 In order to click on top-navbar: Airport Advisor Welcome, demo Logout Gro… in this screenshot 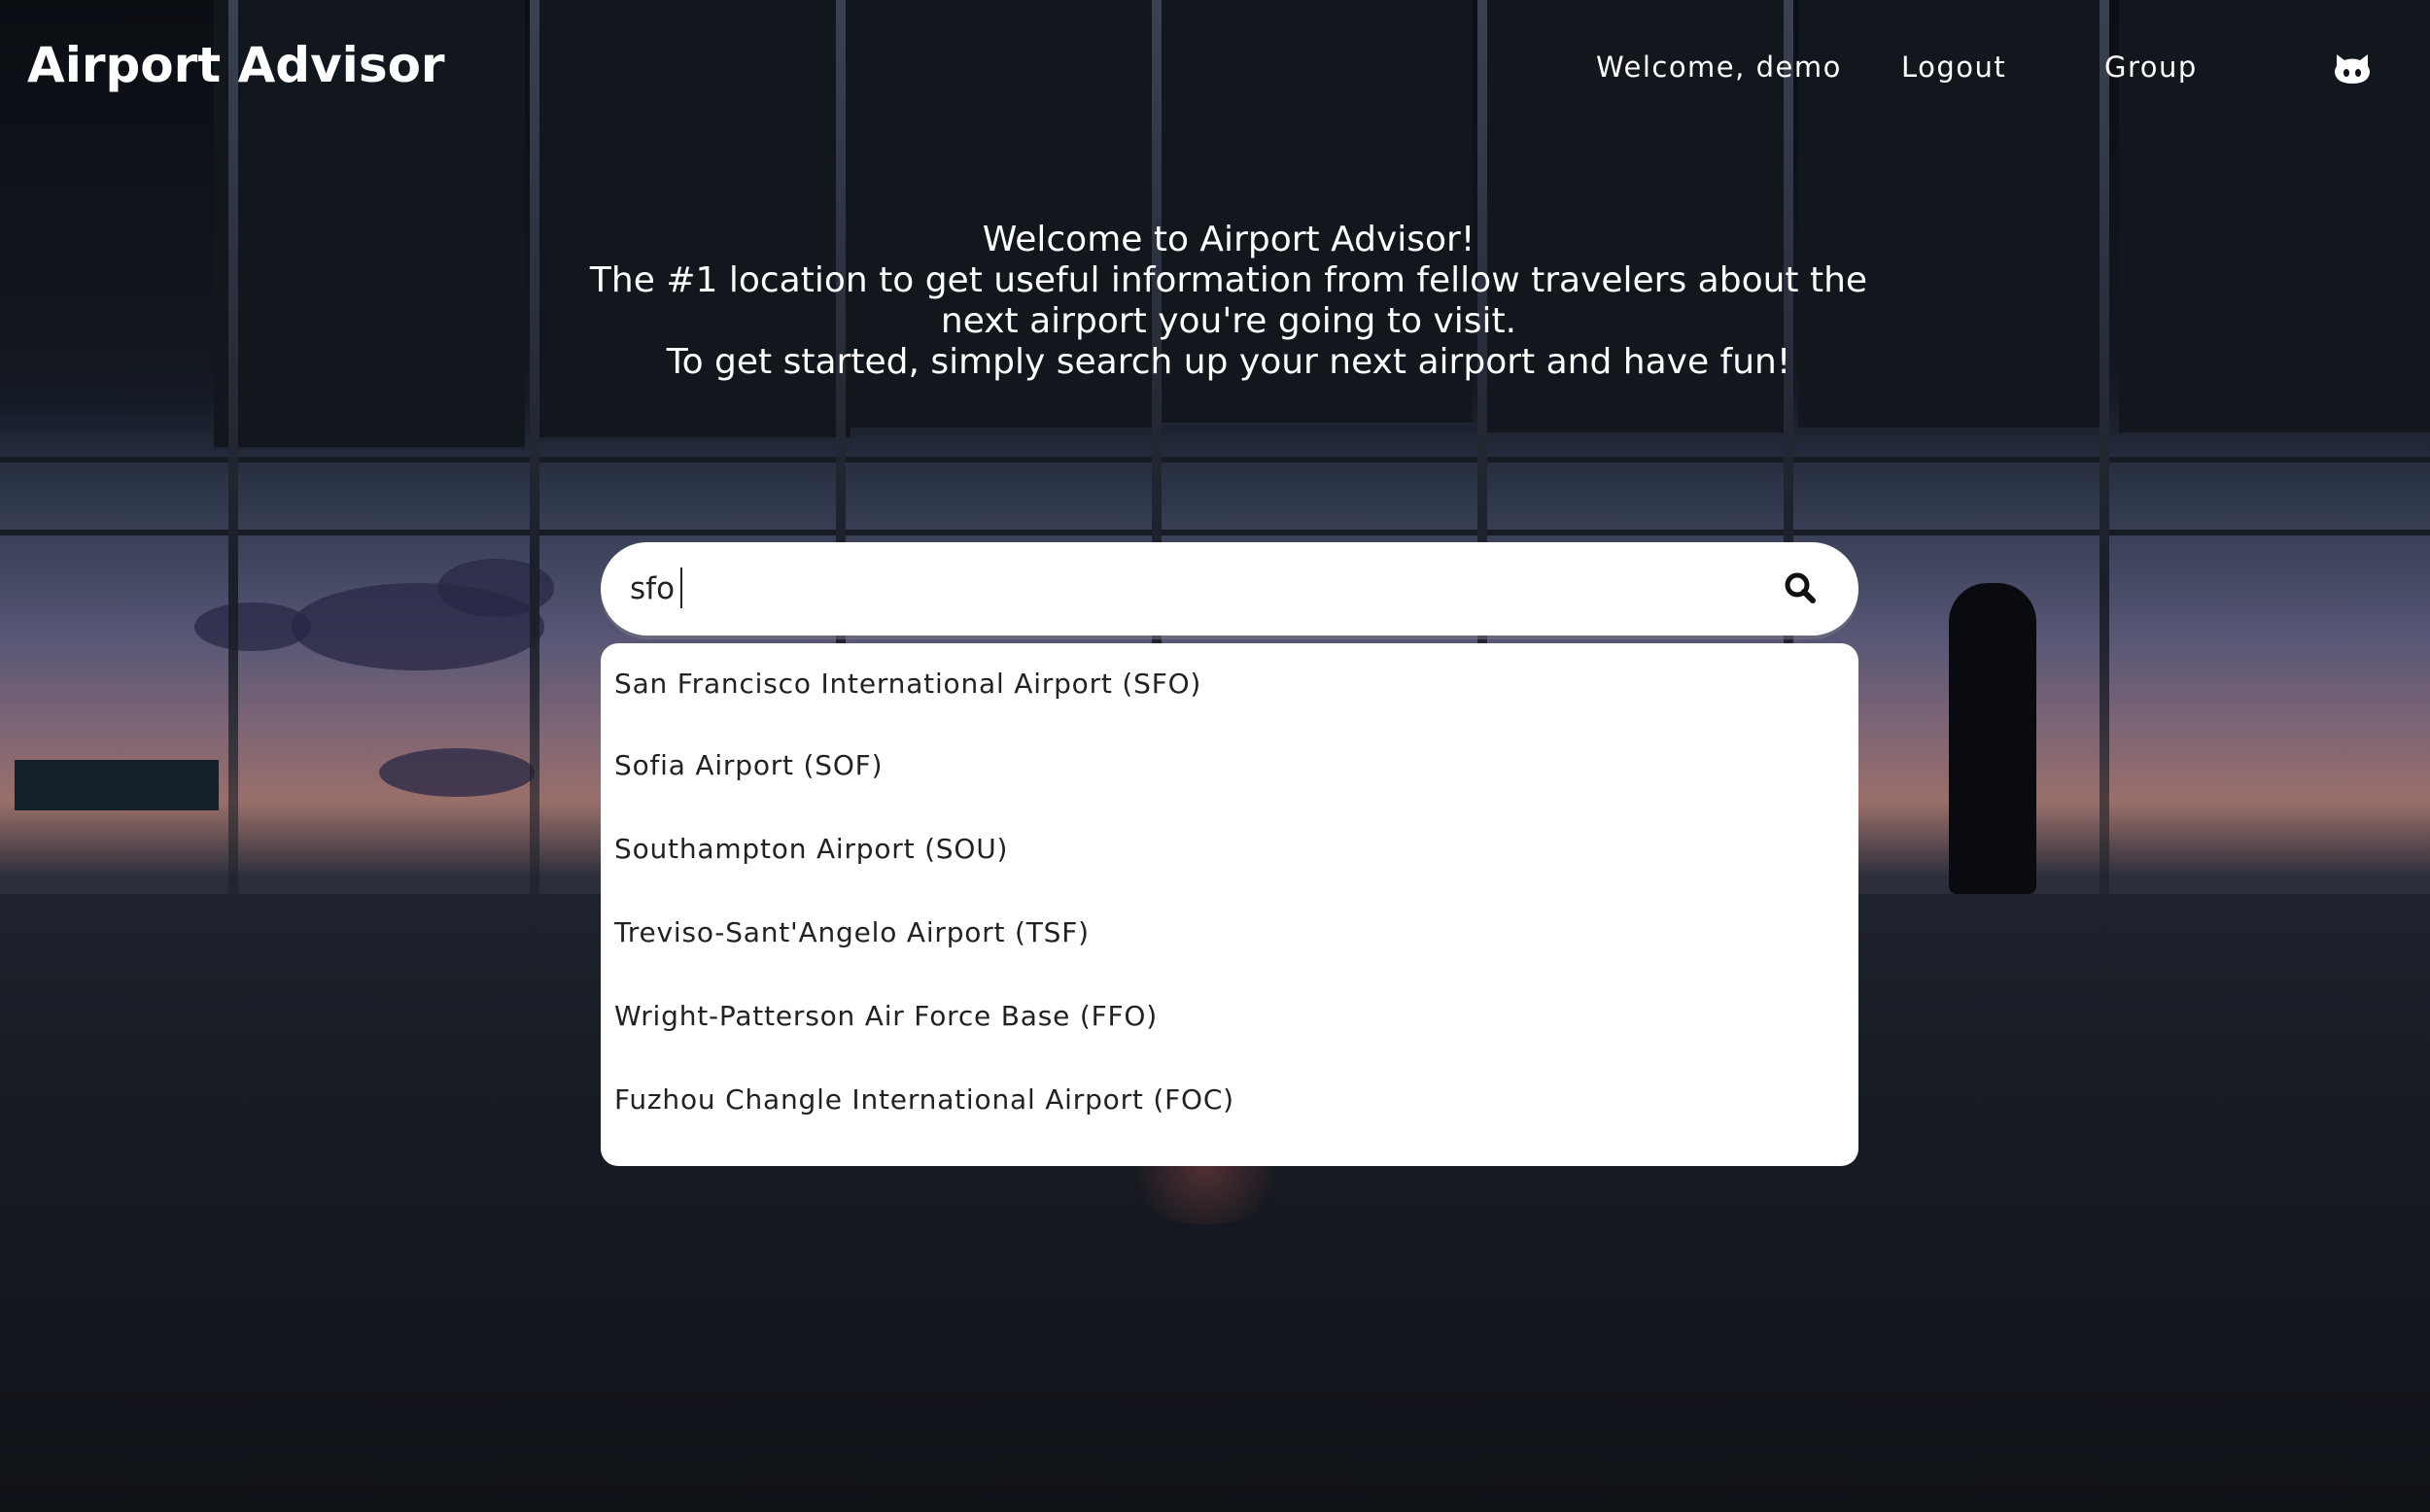, I will do `click(1215, 68)`.